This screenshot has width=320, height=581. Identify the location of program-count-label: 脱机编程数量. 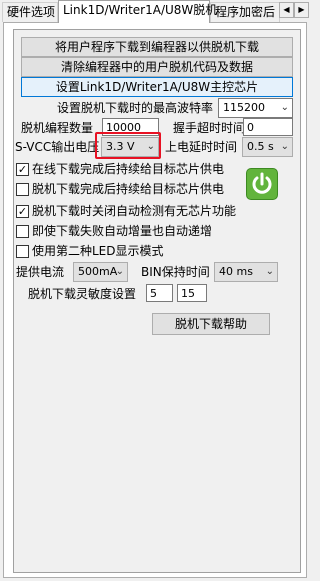
(57, 128).